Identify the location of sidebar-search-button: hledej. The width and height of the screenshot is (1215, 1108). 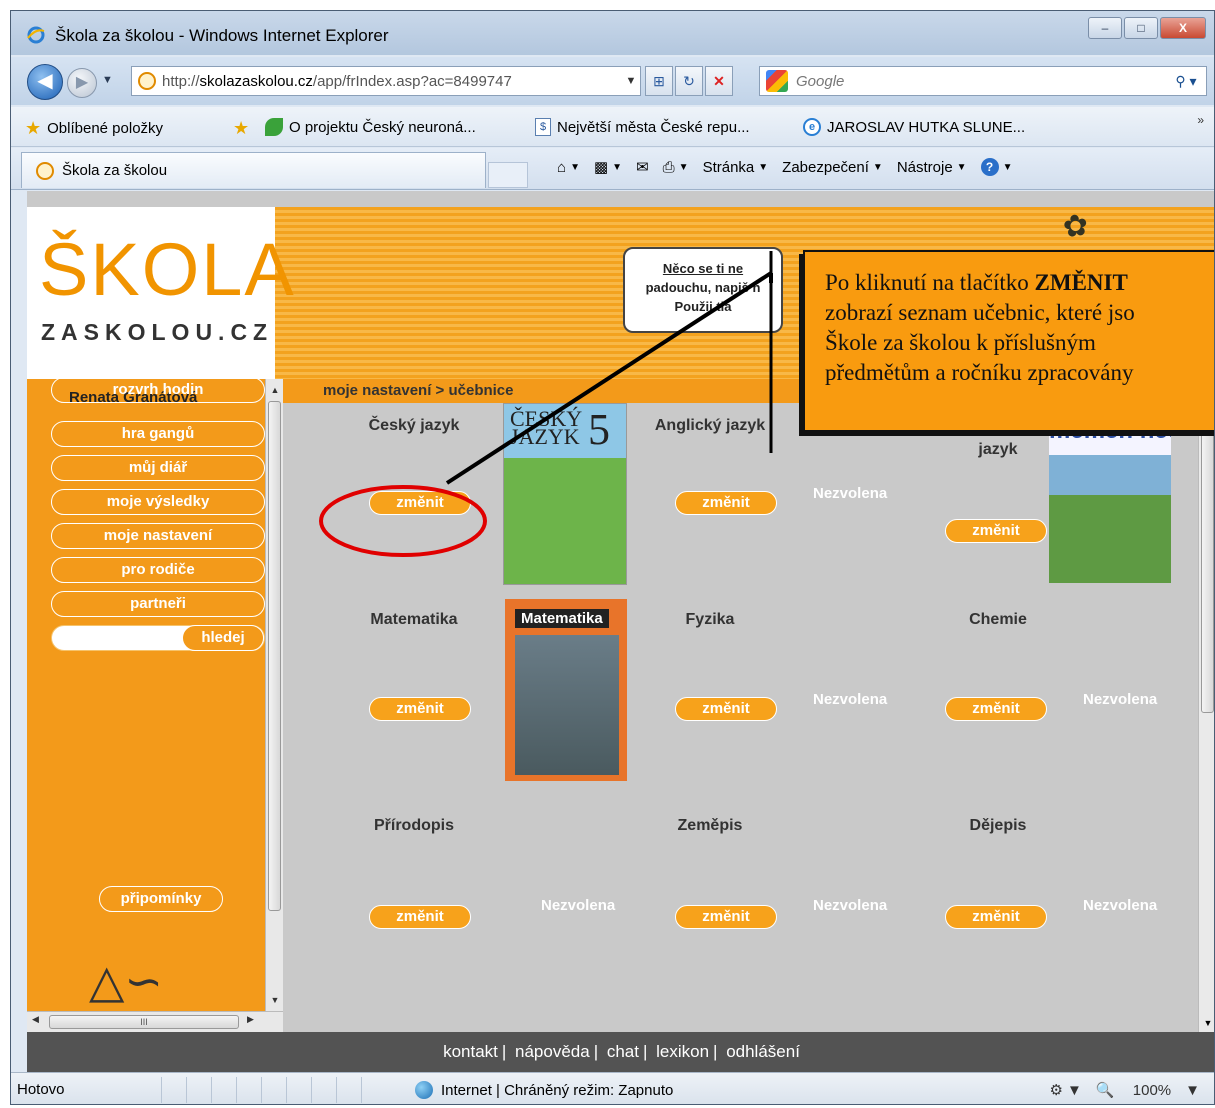
(223, 638).